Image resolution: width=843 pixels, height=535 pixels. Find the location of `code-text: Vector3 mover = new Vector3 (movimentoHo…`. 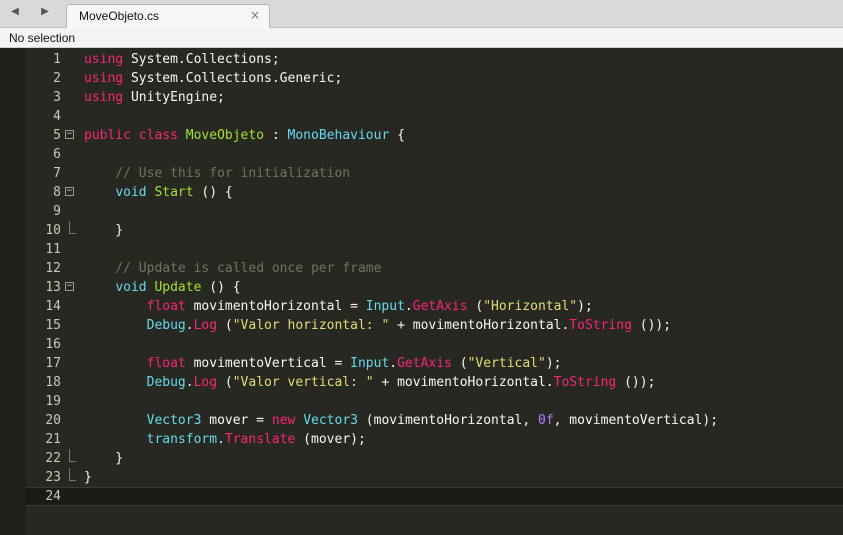

code-text: Vector3 mover = new Vector3 (movimentoHo… is located at coordinates (401, 420).